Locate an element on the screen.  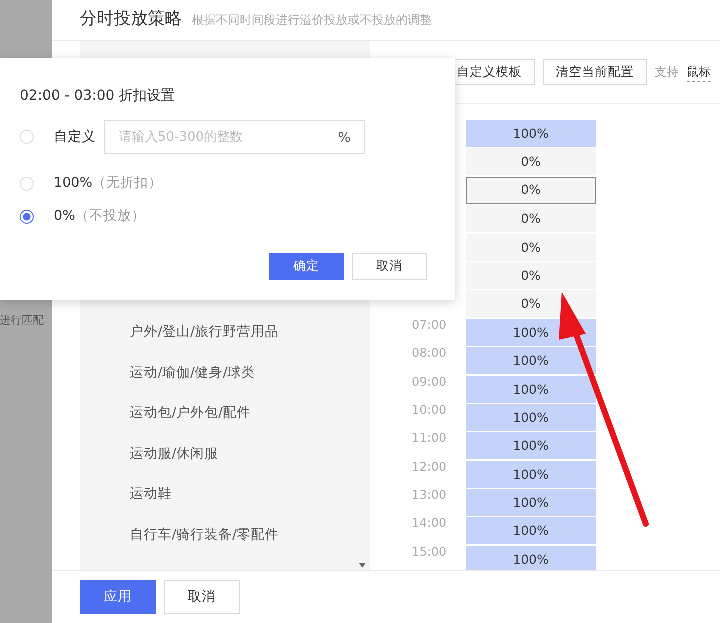
option-note: （无折扣） is located at coordinates (127, 184).